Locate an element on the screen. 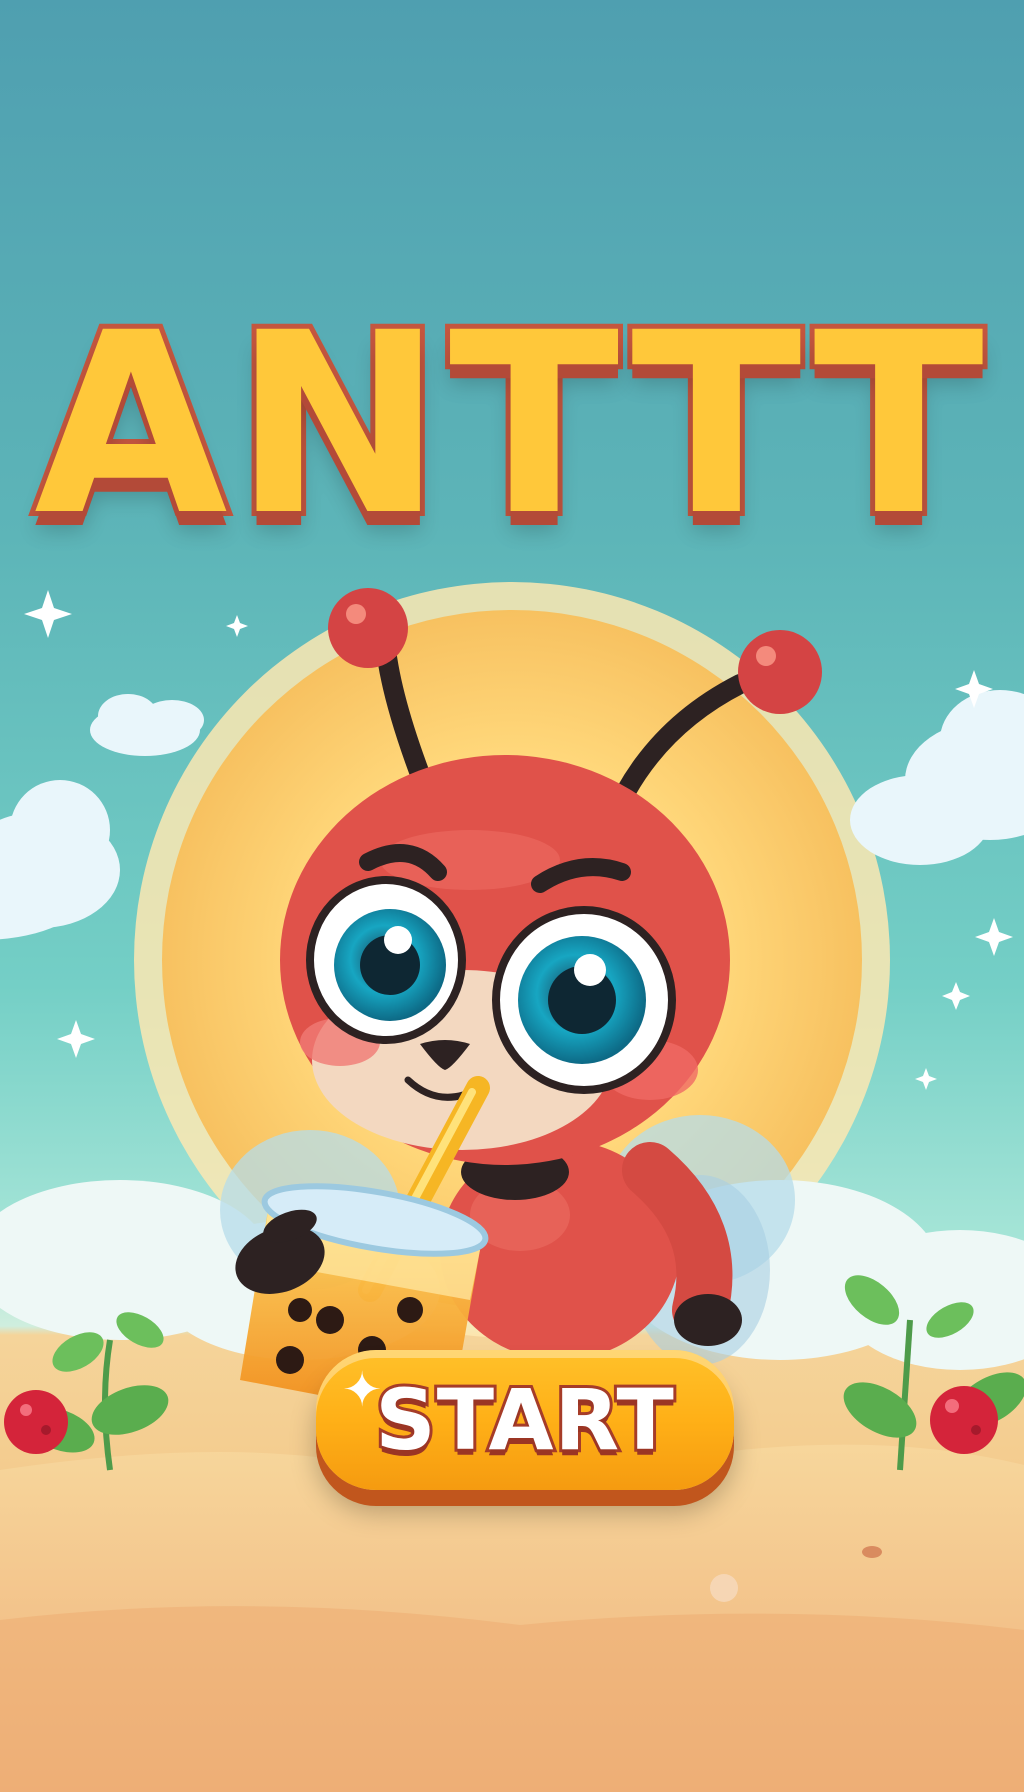 This screenshot has width=1024, height=1792. berry-right is located at coordinates (964, 1420).